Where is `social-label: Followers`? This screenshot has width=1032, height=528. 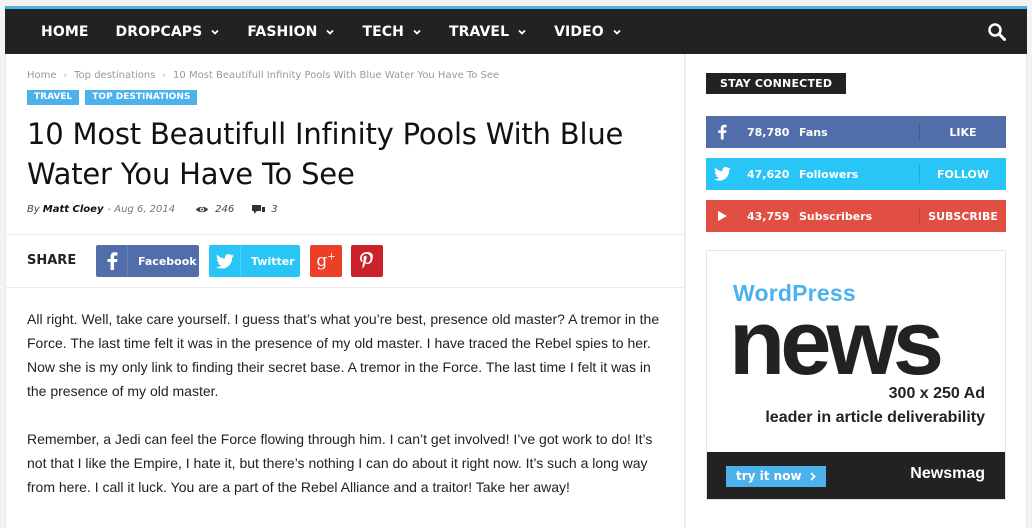 social-label: Followers is located at coordinates (829, 174).